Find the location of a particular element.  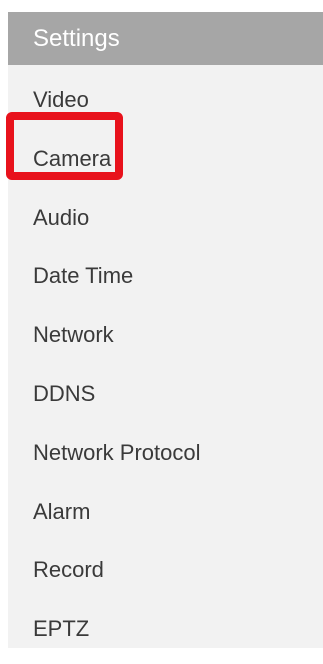

settings-header: Settings is located at coordinates (165, 38).